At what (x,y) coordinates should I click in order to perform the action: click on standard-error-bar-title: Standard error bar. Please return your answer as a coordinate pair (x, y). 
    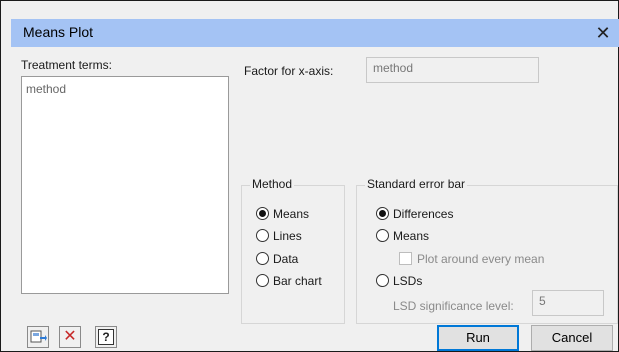
    Looking at the image, I should click on (416, 184).